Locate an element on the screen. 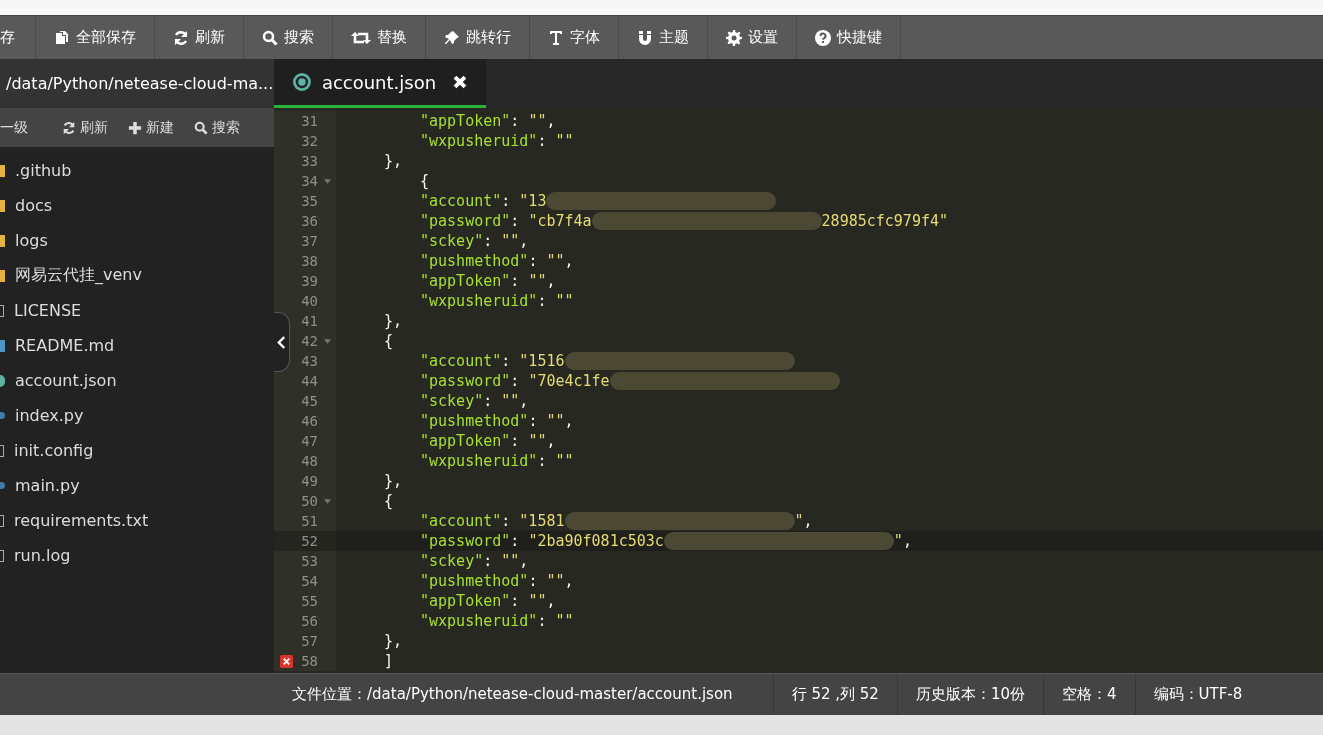 This screenshot has height=735, width=1323. code-string: "1516 is located at coordinates (542, 361).